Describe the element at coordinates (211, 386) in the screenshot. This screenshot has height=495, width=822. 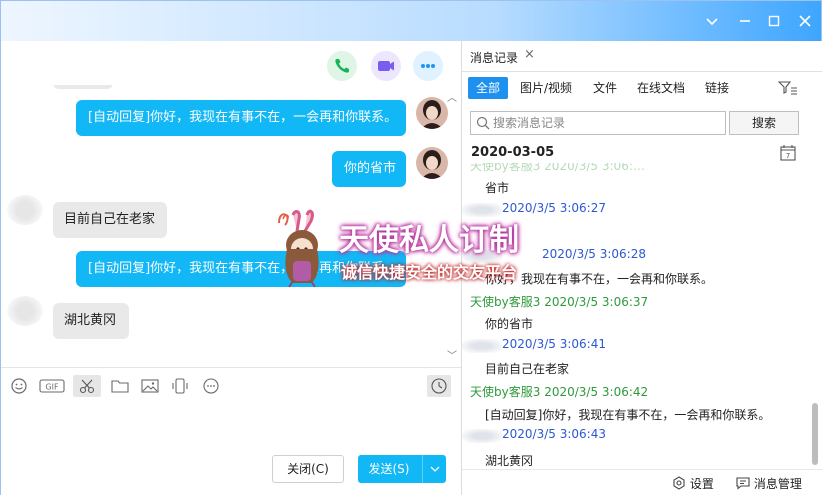
I see `more-icon` at that location.